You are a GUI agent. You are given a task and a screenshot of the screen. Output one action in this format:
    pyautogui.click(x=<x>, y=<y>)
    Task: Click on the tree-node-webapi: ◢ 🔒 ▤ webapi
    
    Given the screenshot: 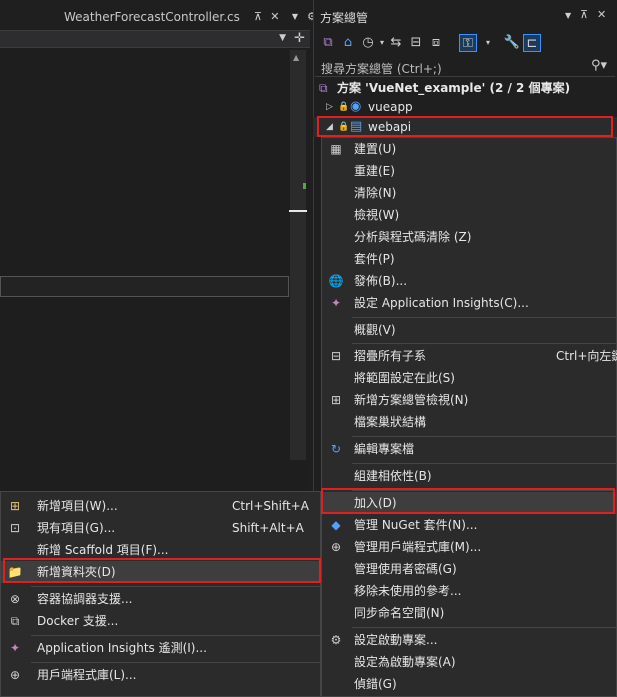 What is the action you would take?
    pyautogui.click(x=465, y=127)
    